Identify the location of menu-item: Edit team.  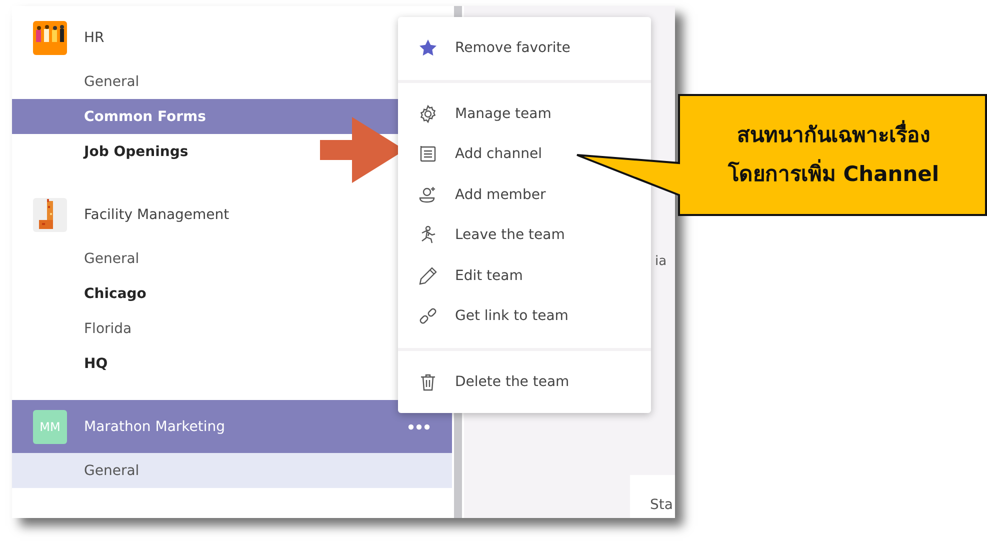
(460, 276).